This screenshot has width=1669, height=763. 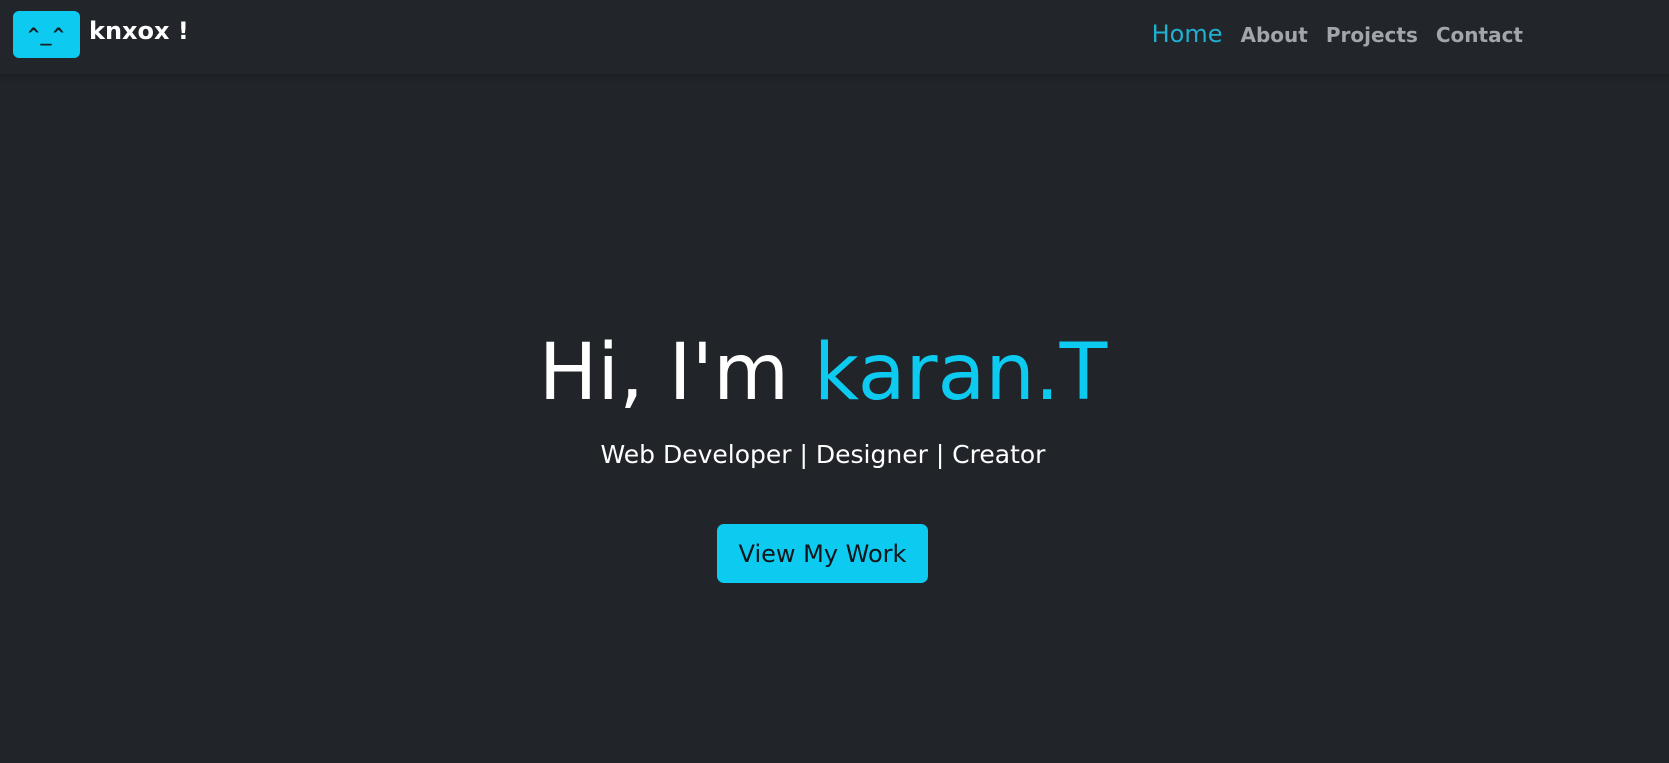 I want to click on hero-title: Hi, I'm karan.T, so click(x=823, y=373).